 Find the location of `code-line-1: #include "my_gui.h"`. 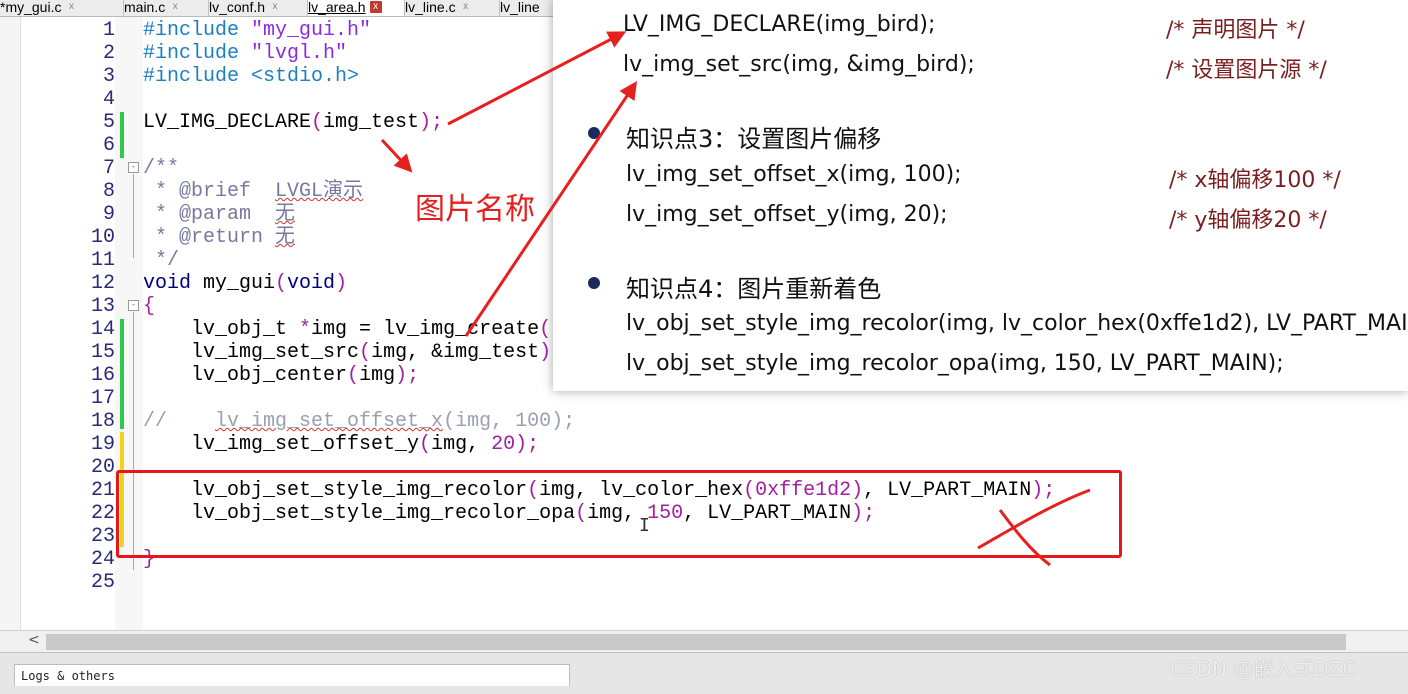

code-line-1: #include "my_gui.h" is located at coordinates (257, 30).